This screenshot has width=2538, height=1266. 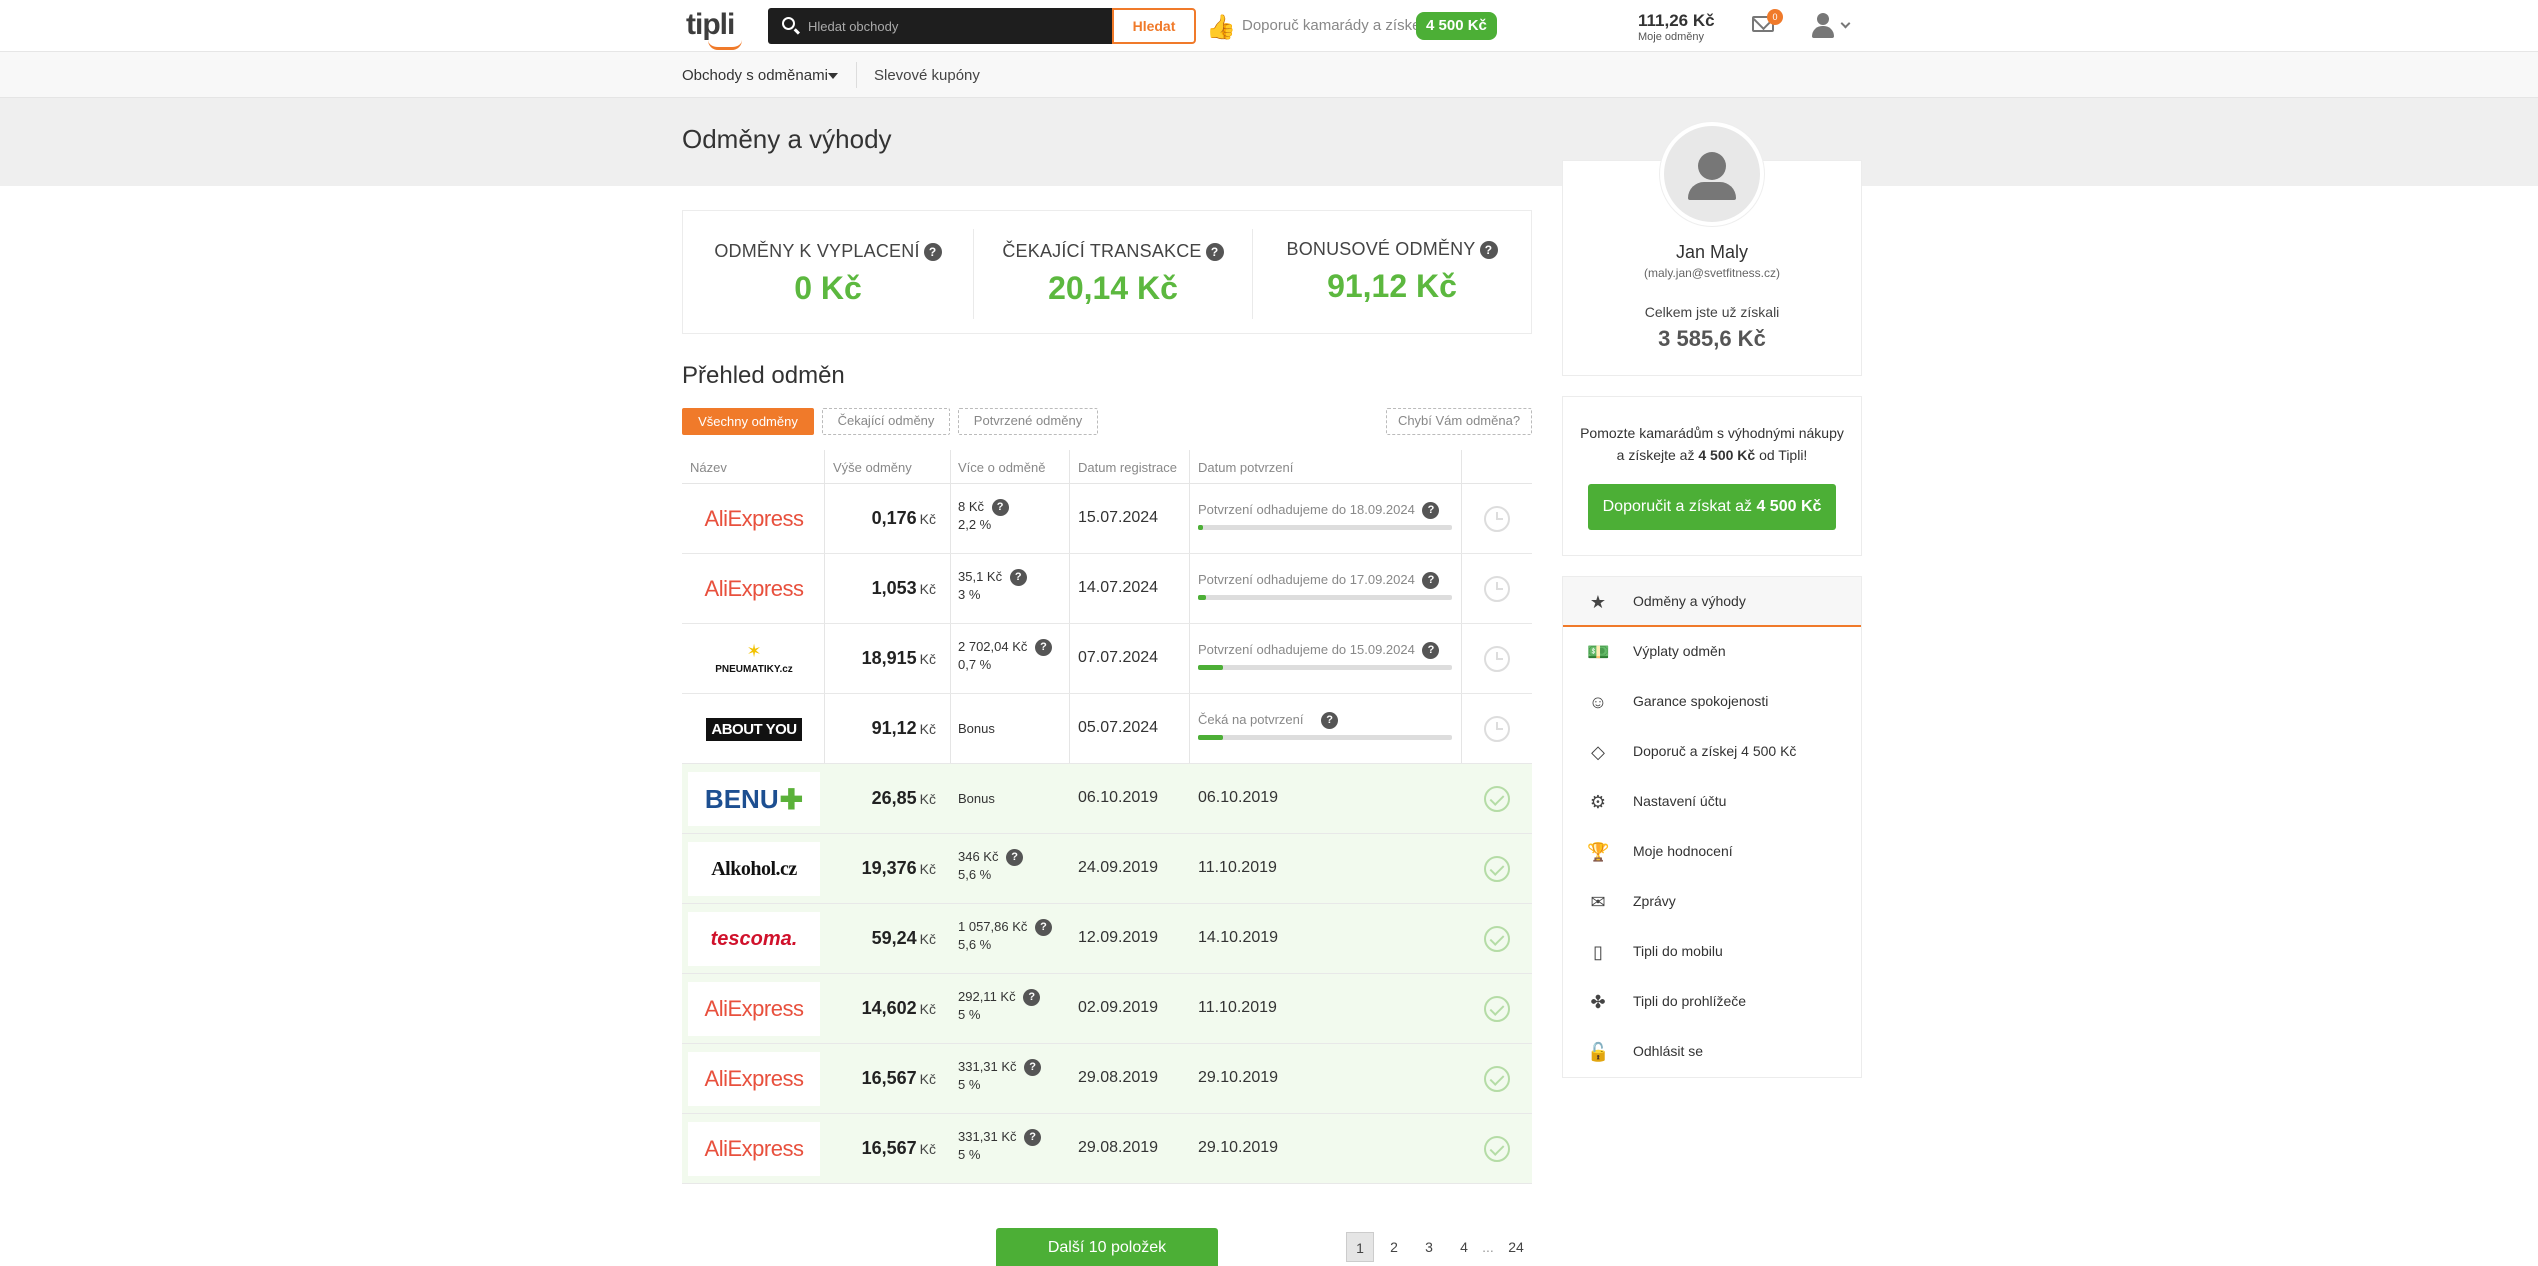 What do you see at coordinates (1712, 702) in the screenshot?
I see `menu-item-3: ☺ Garance spokojenosti` at bounding box center [1712, 702].